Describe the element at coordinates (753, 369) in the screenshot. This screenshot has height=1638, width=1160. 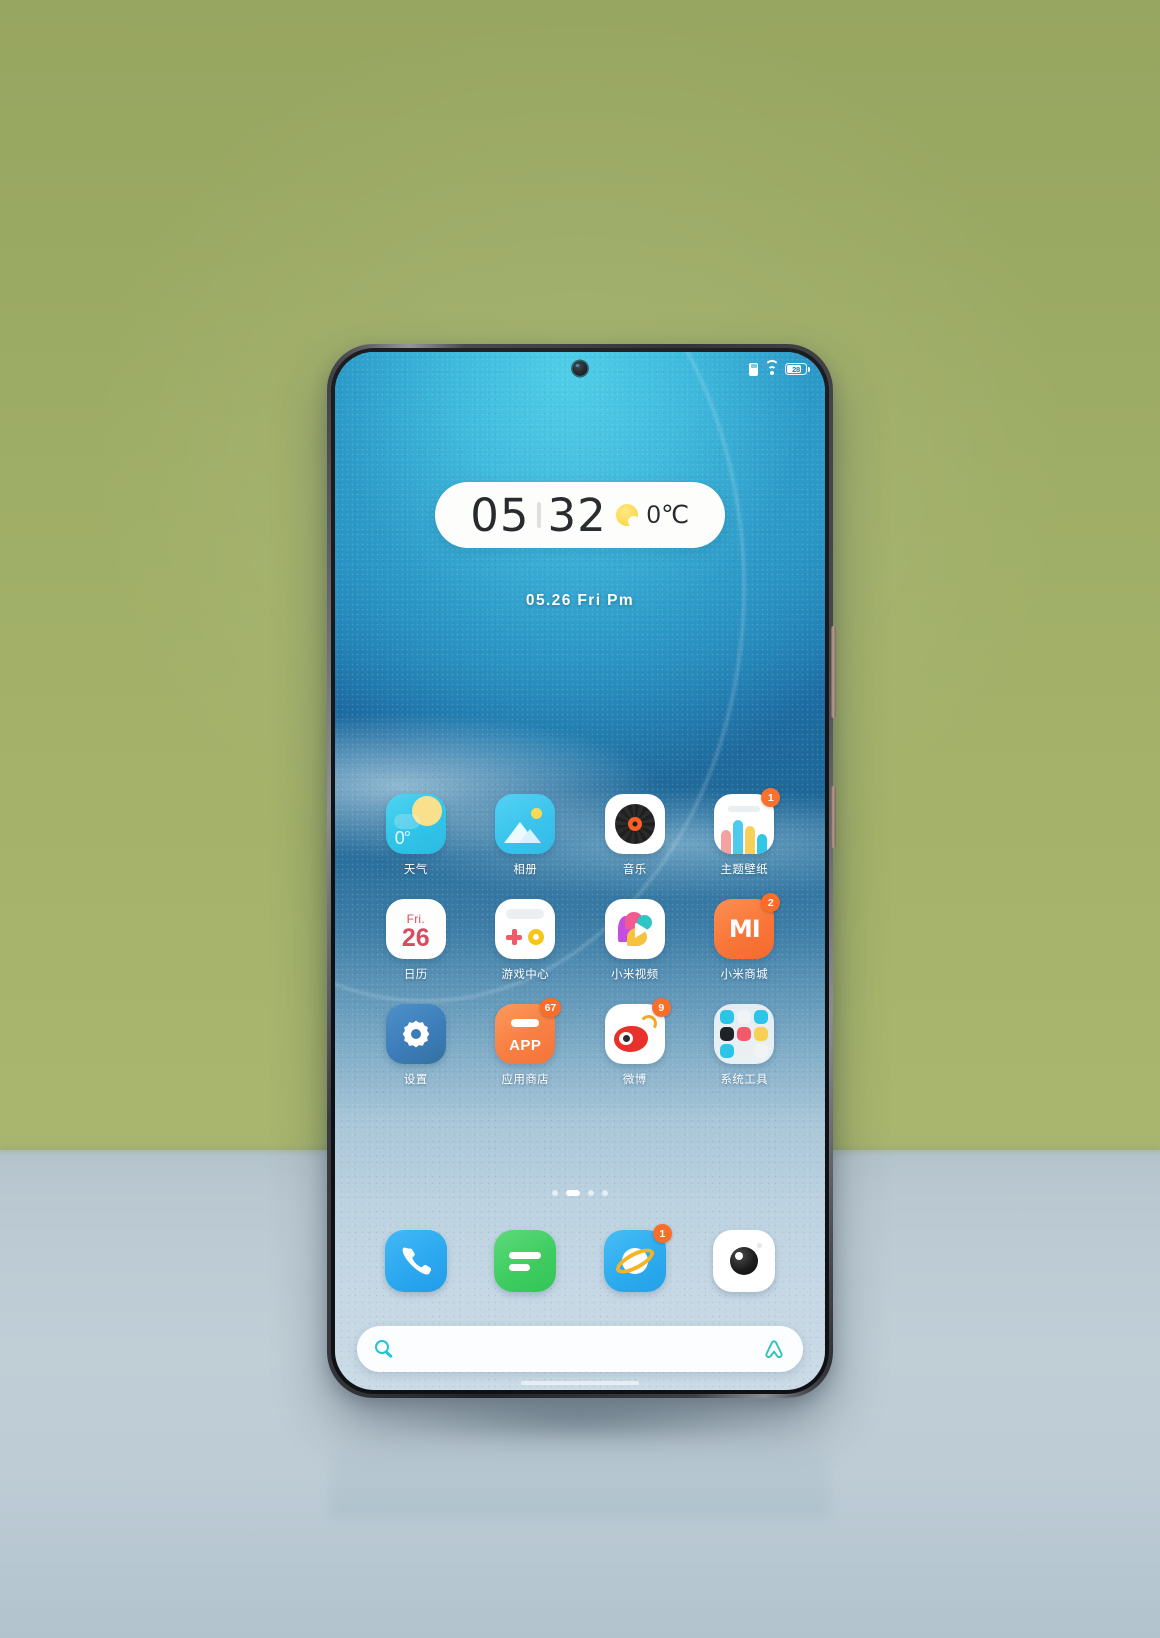
I see `sim-card-icon` at that location.